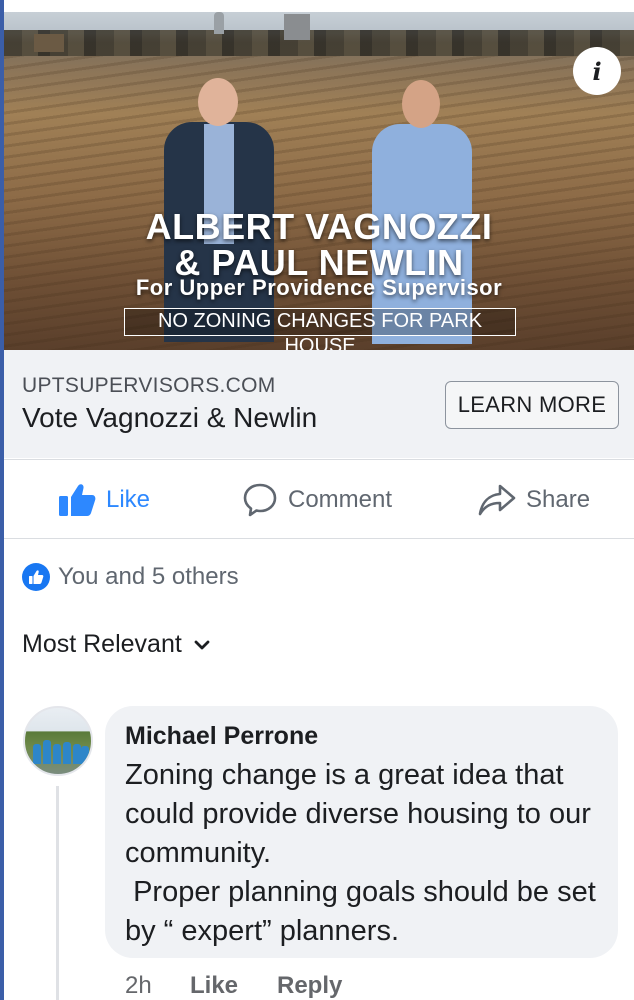  I want to click on thumbs-up-icon, so click(77, 500).